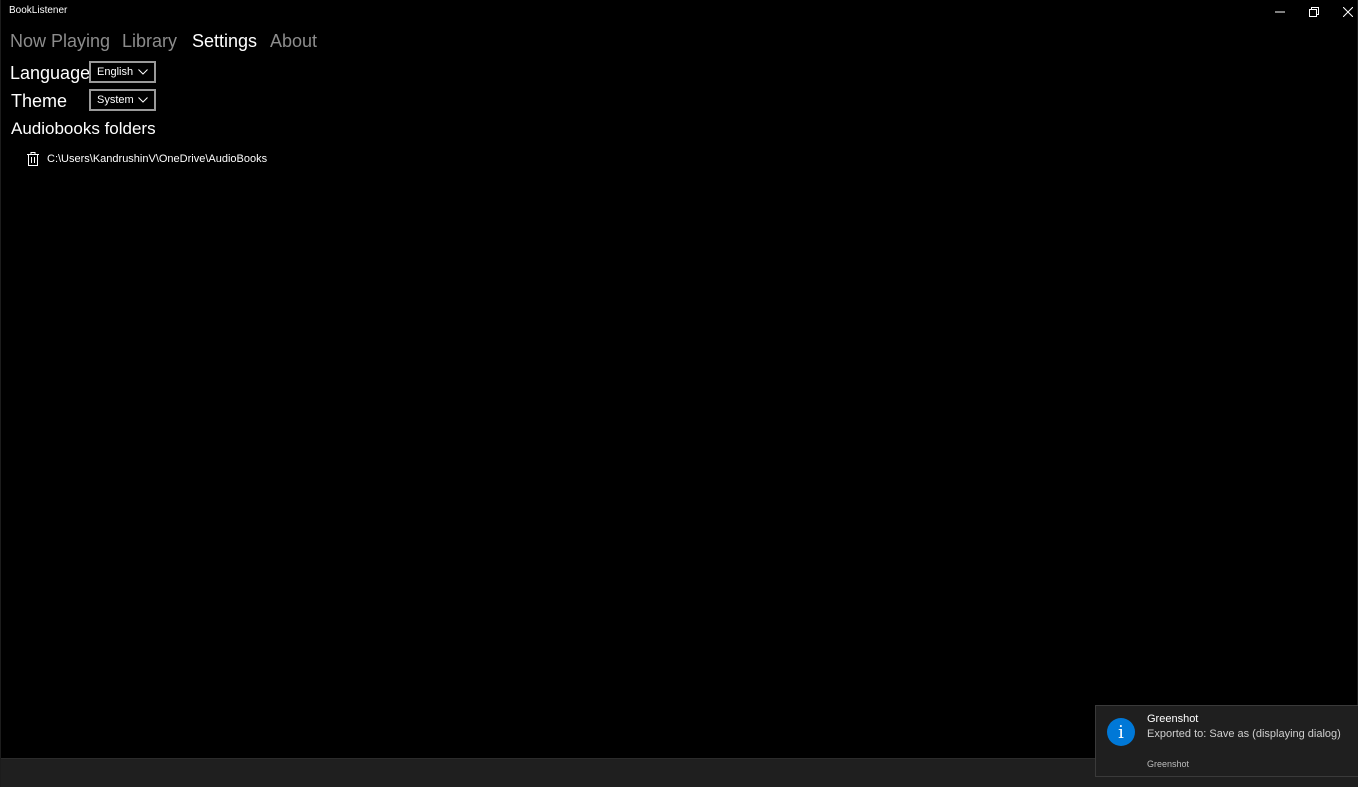 The image size is (1358, 787). Describe the element at coordinates (224, 41) in the screenshot. I see `nav-settings: Settings` at that location.